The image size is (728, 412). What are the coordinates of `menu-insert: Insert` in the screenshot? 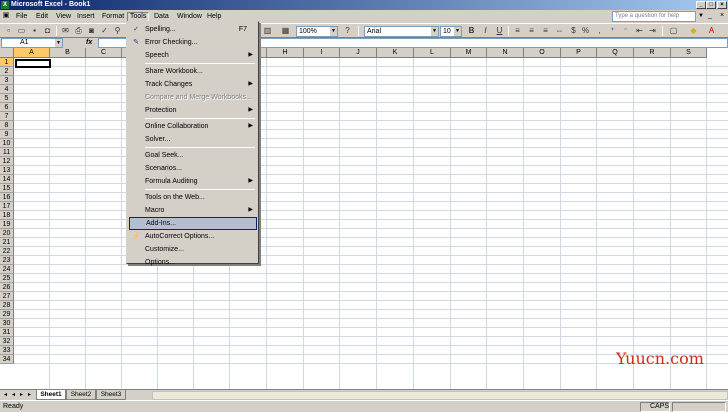 It's located at (86, 17).